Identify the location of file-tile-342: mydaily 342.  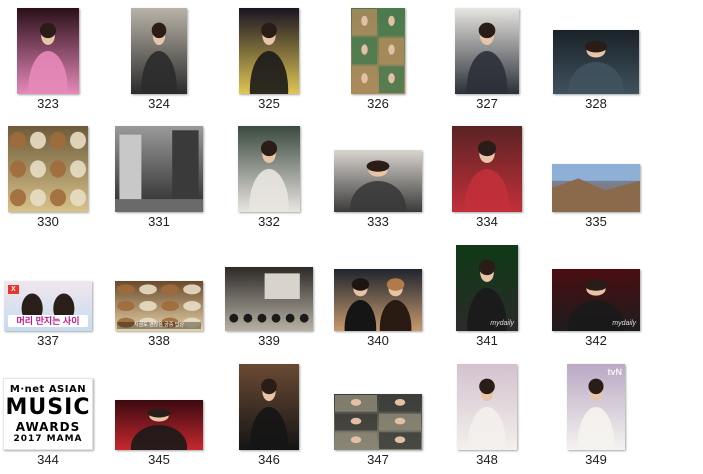
(596, 296).